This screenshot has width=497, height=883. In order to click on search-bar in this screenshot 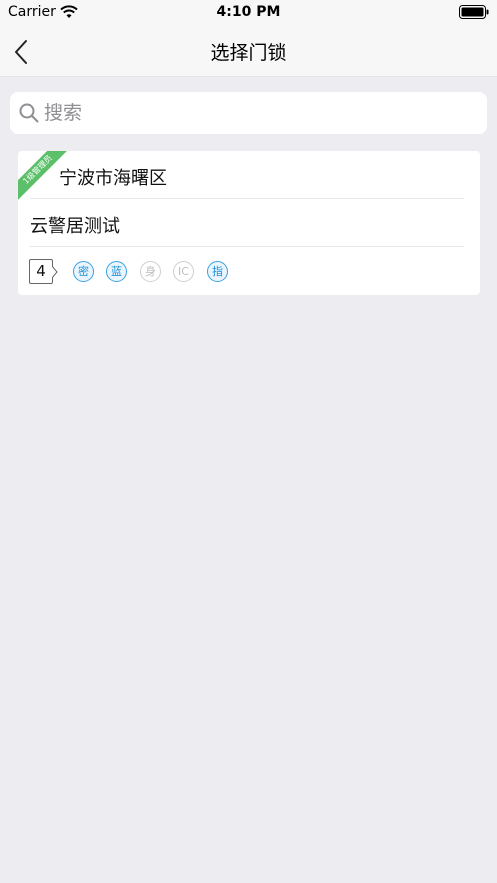, I will do `click(248, 113)`.